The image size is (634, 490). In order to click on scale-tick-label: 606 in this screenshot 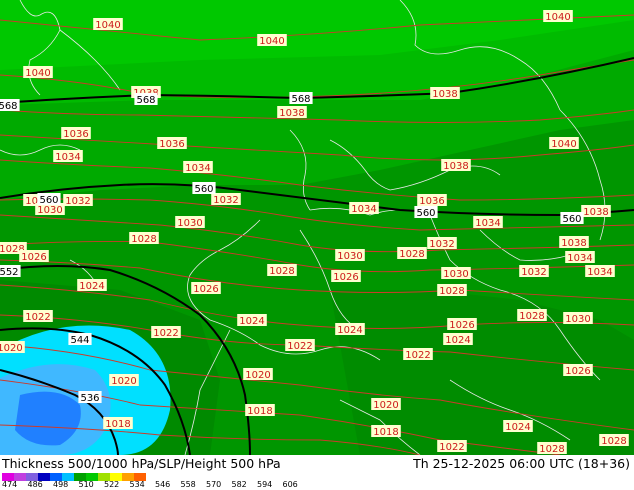, I will do `click(290, 484)`.